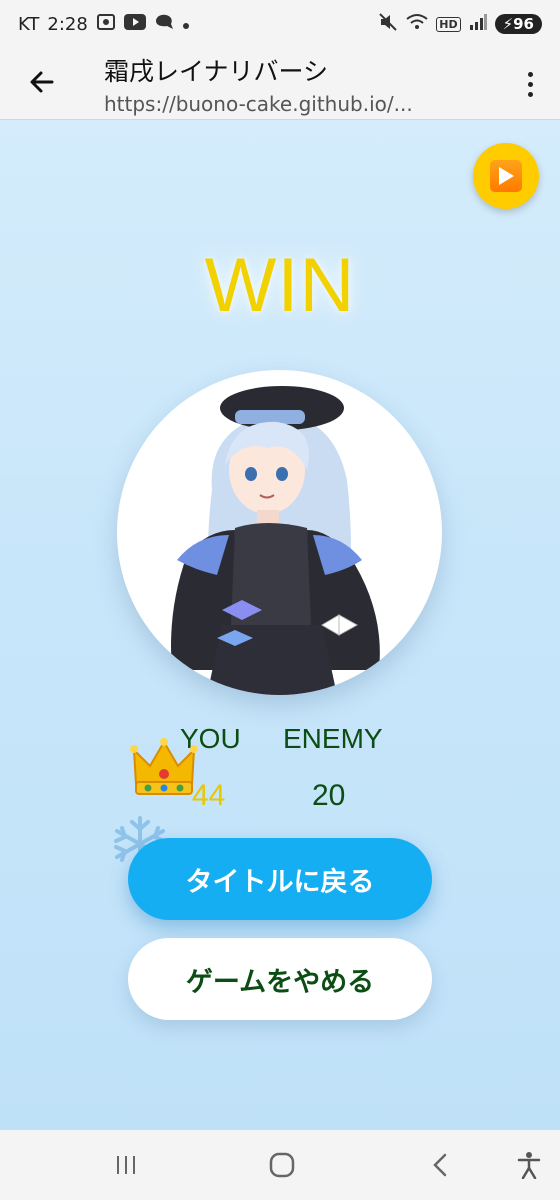 This screenshot has width=560, height=1200. Describe the element at coordinates (333, 738) in the screenshot. I see `enemy-label: ENEMY` at that location.